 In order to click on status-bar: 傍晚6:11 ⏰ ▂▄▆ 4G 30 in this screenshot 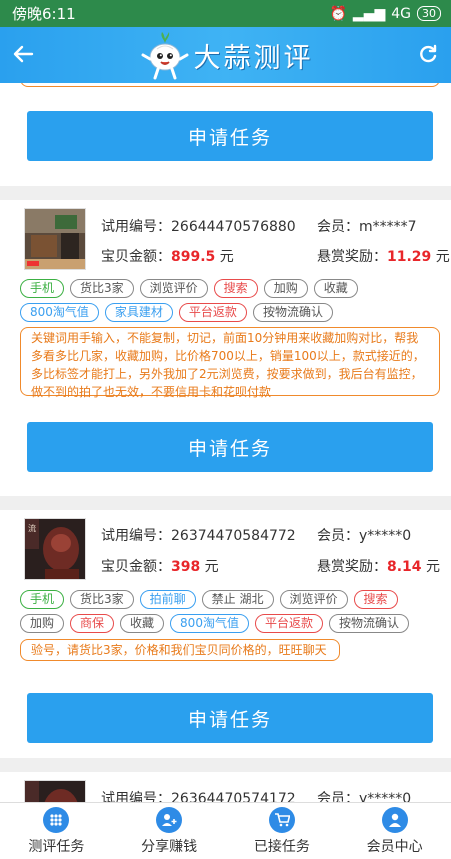, I will do `click(225, 13)`.